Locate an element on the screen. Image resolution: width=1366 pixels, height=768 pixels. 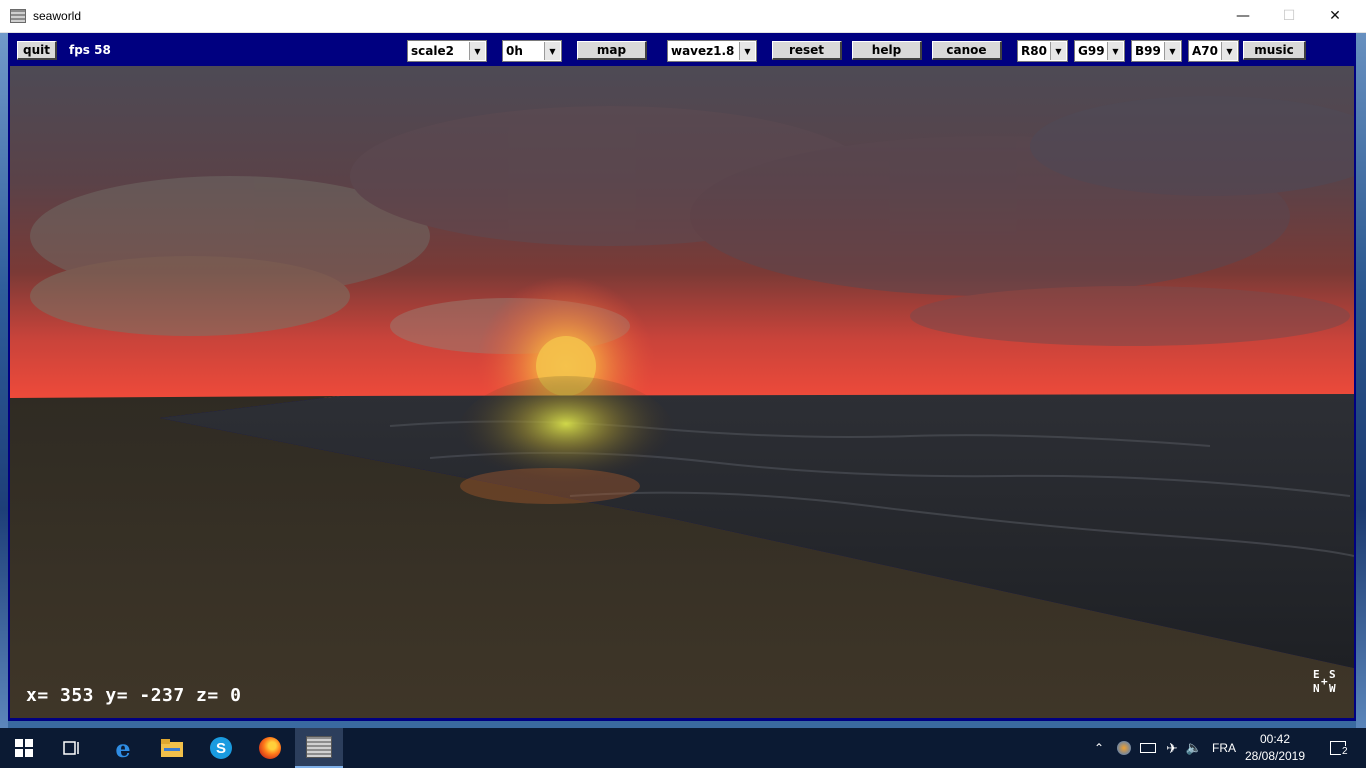
red-select: R80 ▼ is located at coordinates (1042, 51).